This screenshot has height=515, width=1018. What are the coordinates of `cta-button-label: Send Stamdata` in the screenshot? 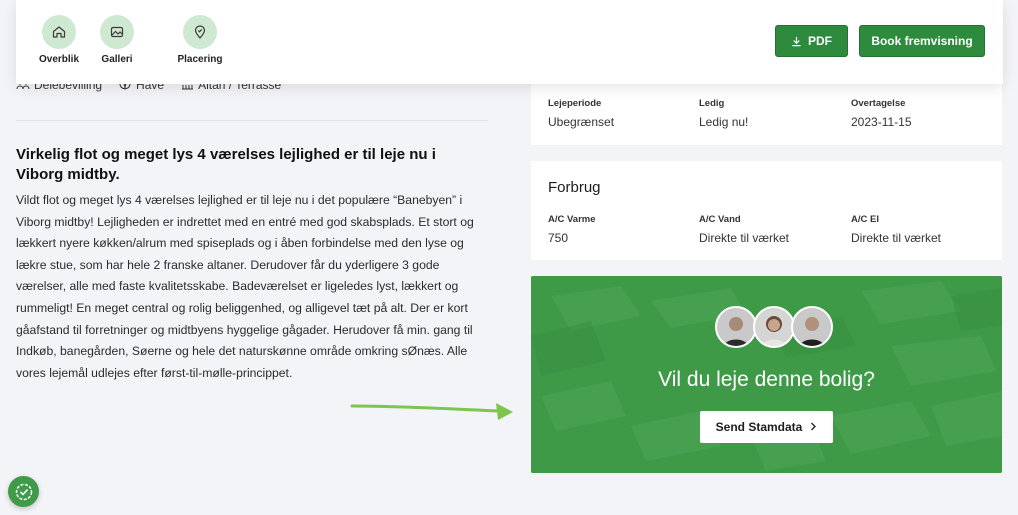 It's located at (759, 427).